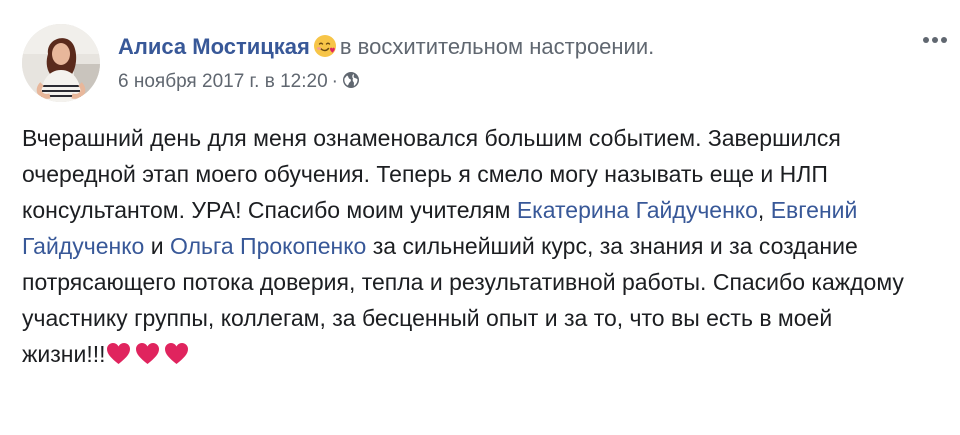  I want to click on mention-ekaterina-gaiduchenko: Екатерина Гайдученко, so click(637, 210).